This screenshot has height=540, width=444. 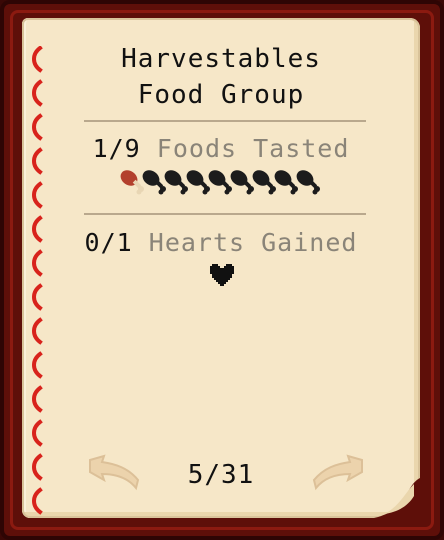 I want to click on drumstick-icon, so click(x=308, y=182).